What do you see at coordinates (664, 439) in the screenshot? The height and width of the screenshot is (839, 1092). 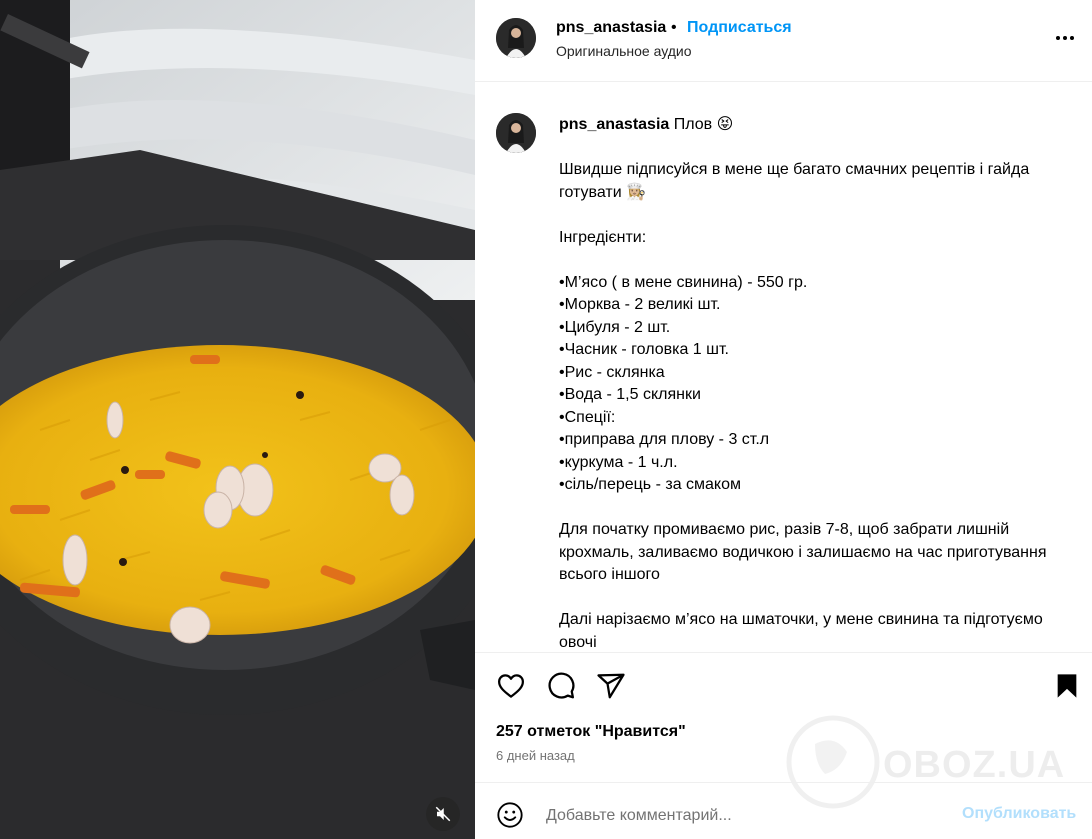 I see `ingredient-item: •приправа для плову - 3 ст.л` at bounding box center [664, 439].